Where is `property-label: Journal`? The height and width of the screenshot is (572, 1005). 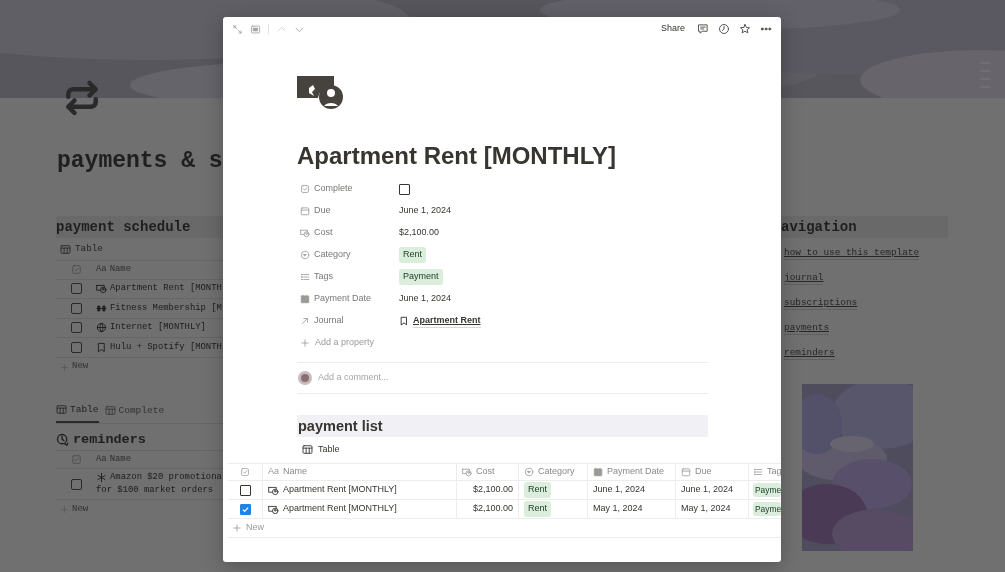 property-label: Journal is located at coordinates (329, 321).